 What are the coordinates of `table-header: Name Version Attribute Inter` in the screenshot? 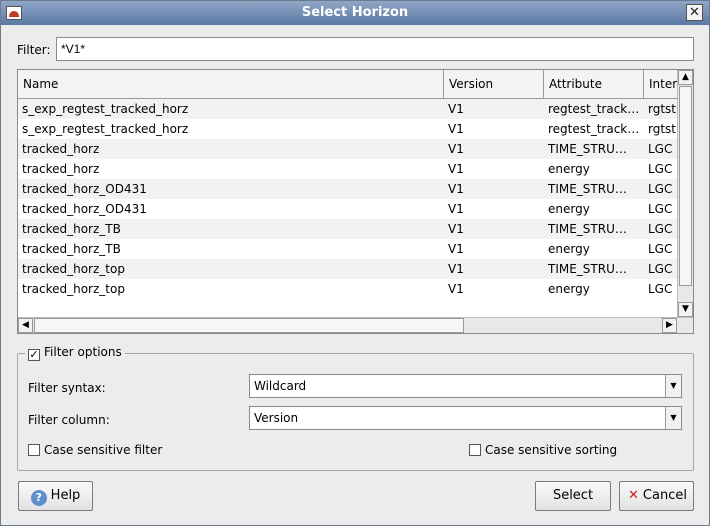 It's located at (348, 84).